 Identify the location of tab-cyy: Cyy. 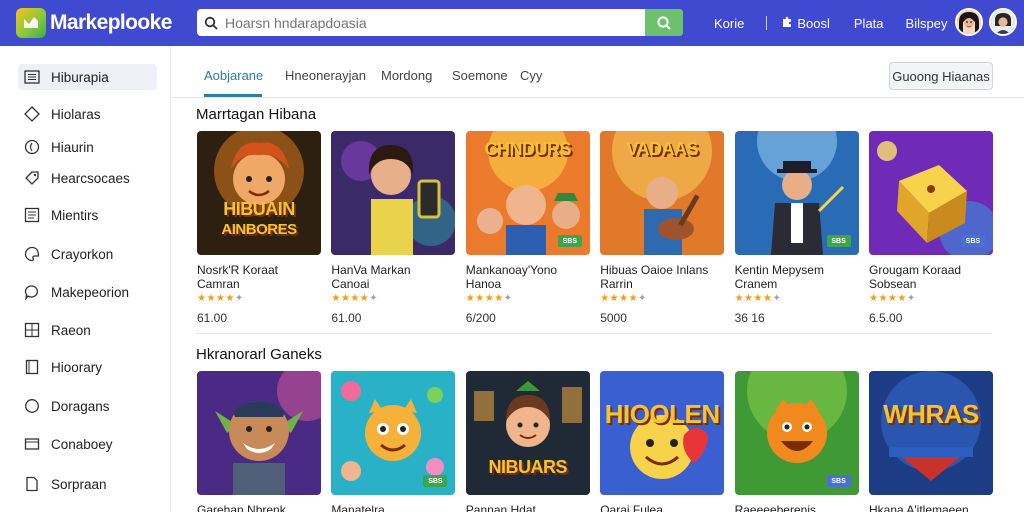
(531, 75).